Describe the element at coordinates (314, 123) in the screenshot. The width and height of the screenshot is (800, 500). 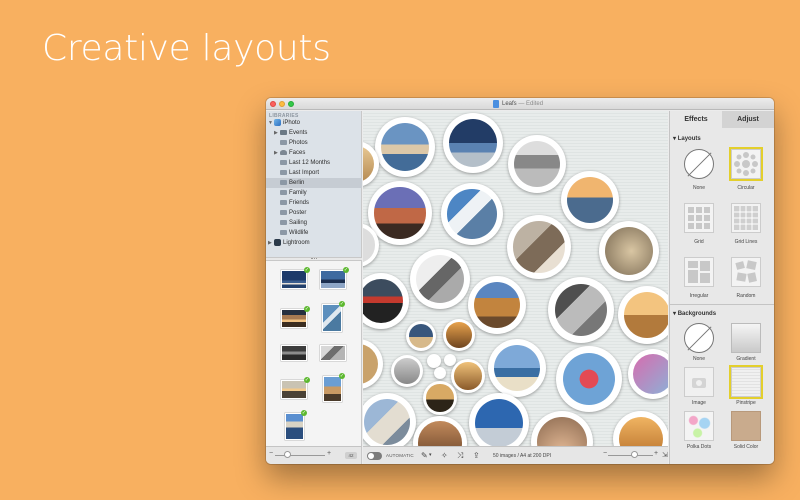
I see `sidebar-item-iphoto: ▼ iPhoto` at that location.